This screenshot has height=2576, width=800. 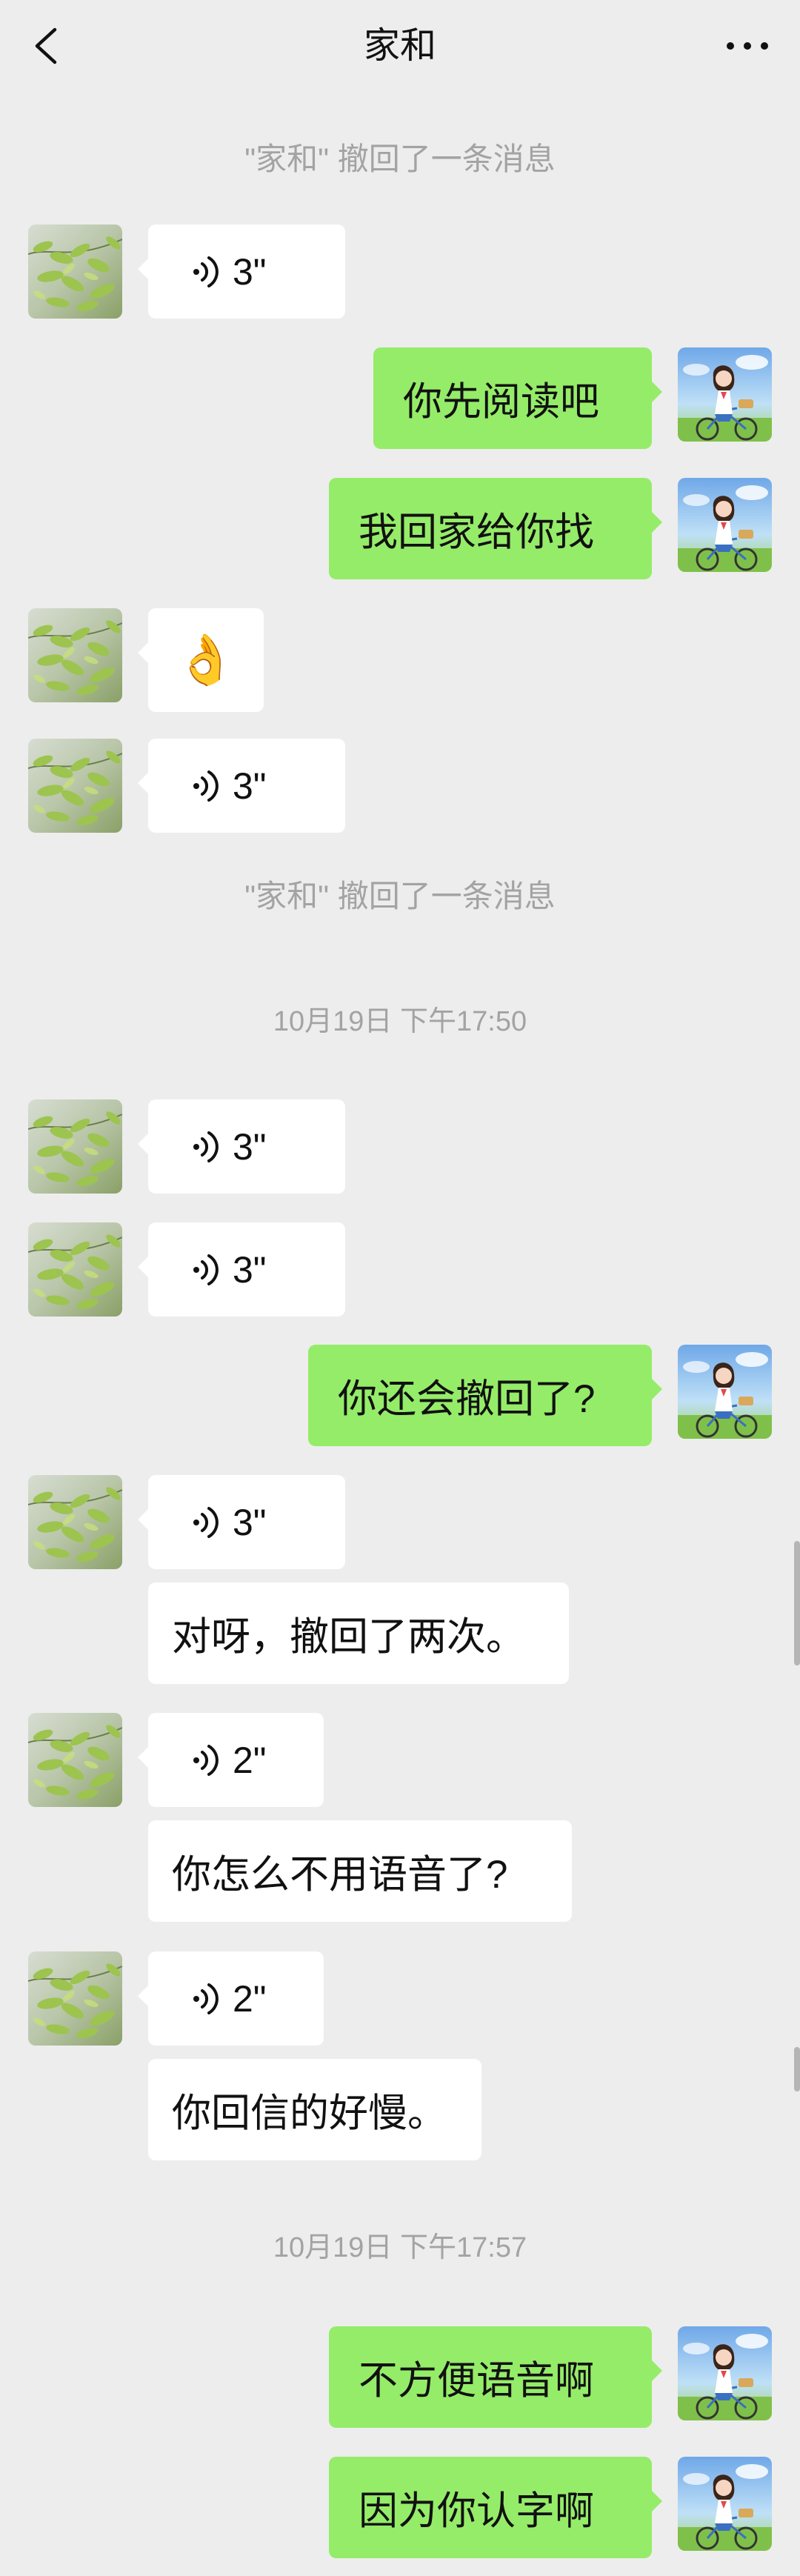 What do you see at coordinates (477, 2380) in the screenshot?
I see `message-text: 不方便语音啊` at bounding box center [477, 2380].